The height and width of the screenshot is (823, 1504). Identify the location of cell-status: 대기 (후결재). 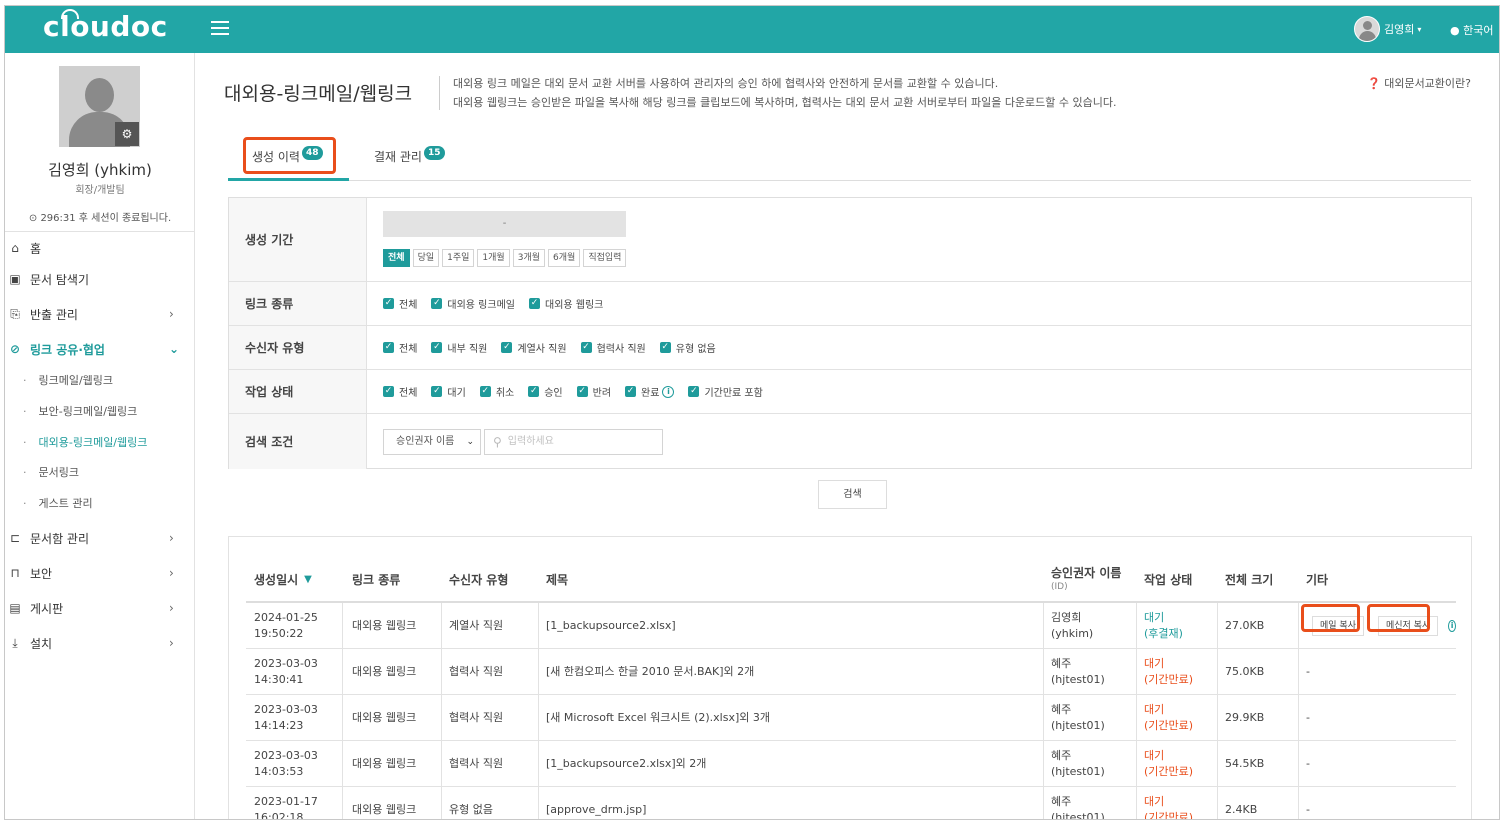
(1163, 625).